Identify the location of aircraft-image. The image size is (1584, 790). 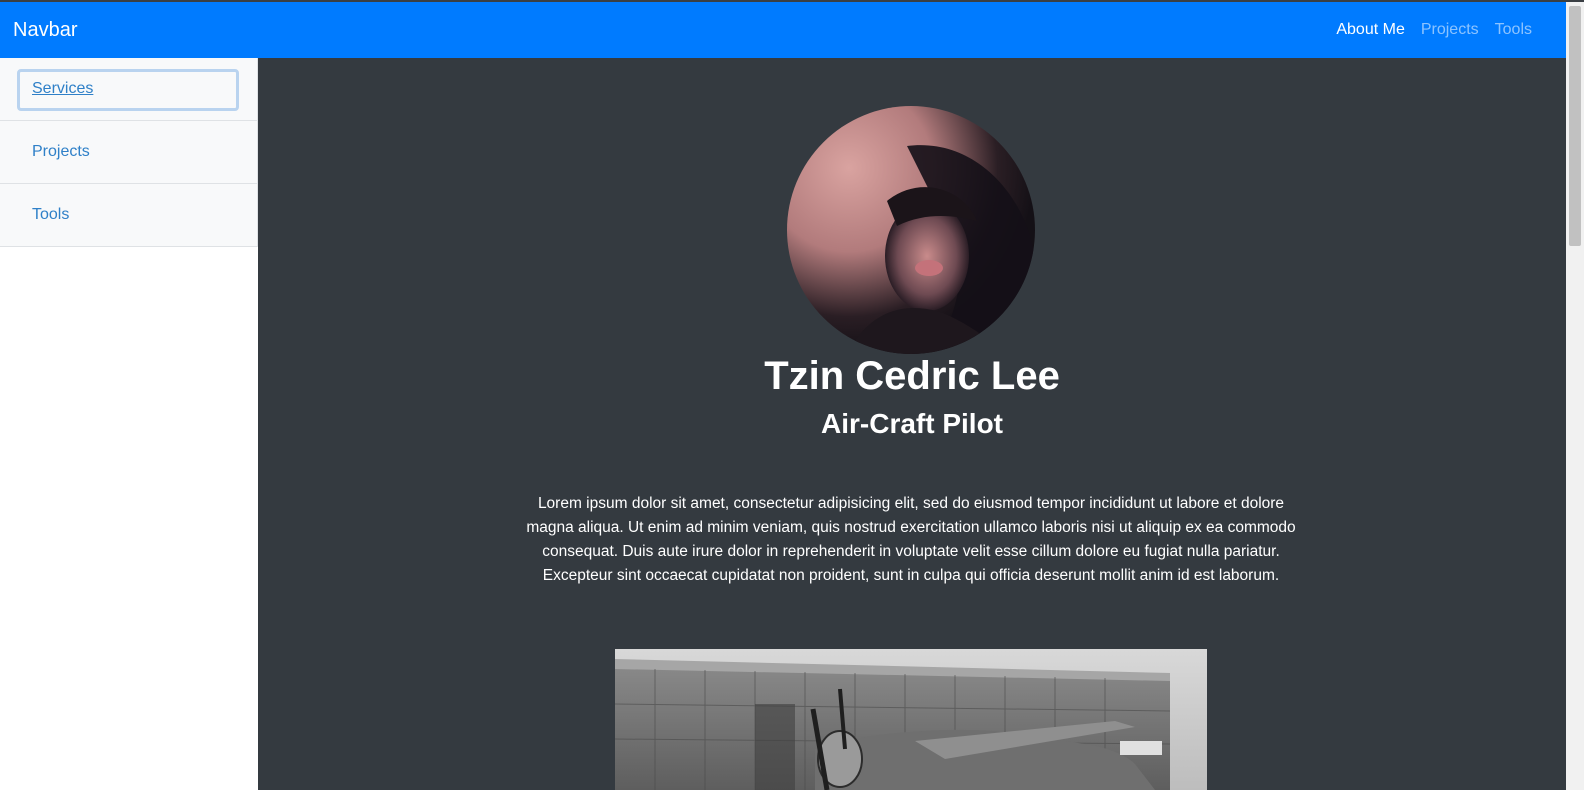
(911, 719).